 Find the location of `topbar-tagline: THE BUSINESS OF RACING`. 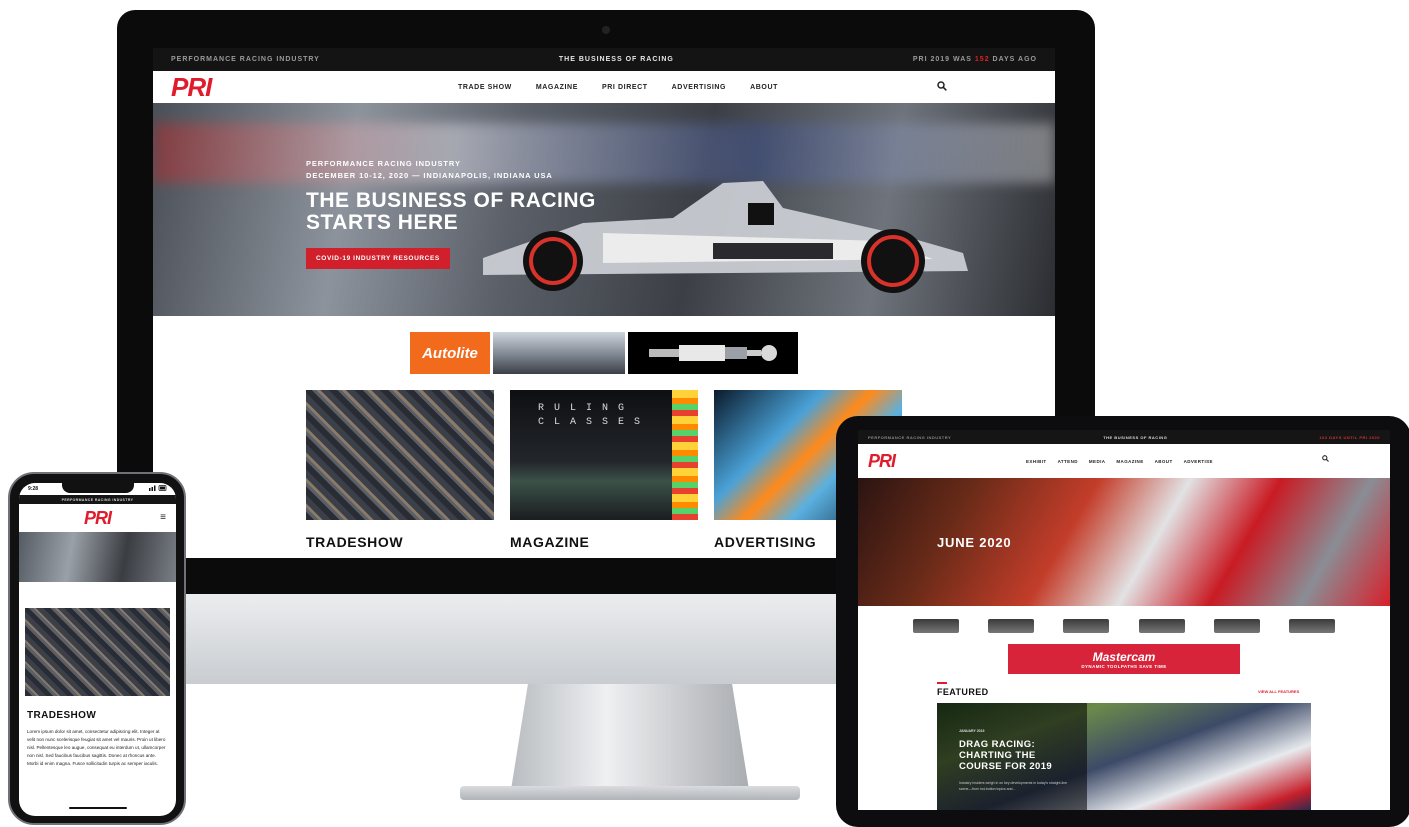

topbar-tagline: THE BUSINESS OF RACING is located at coordinates (616, 59).